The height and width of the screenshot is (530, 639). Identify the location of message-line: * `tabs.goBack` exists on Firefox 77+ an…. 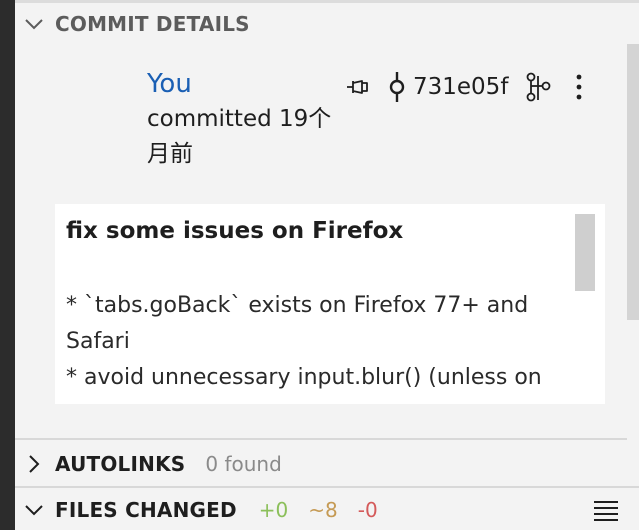
(297, 305).